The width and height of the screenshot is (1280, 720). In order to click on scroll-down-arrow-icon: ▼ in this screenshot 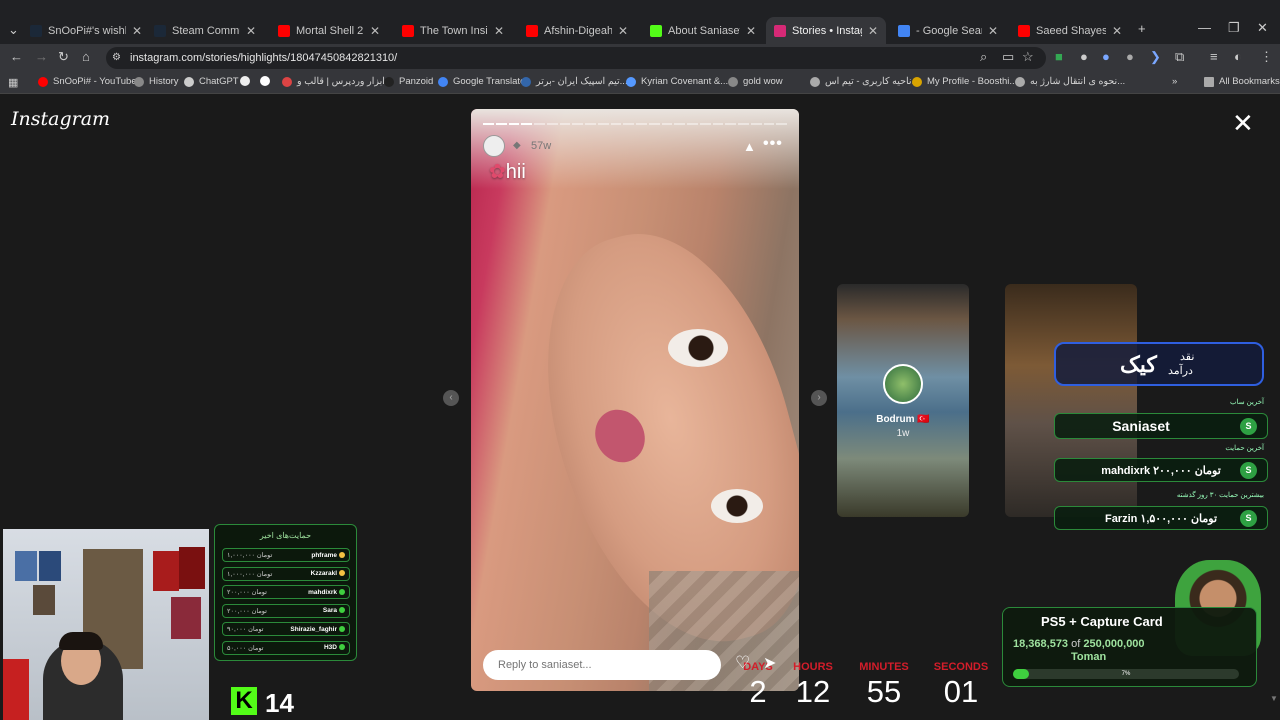, I will do `click(1274, 698)`.